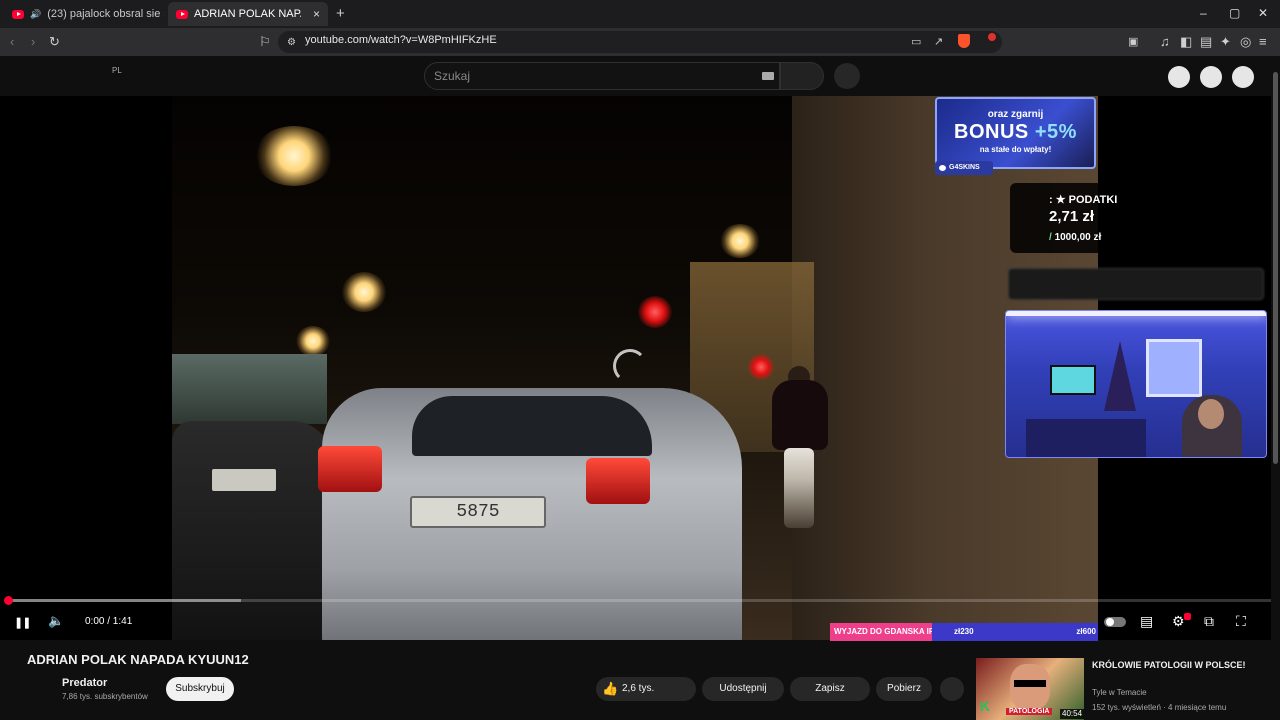 Image resolution: width=1280 pixels, height=720 pixels. I want to click on autoplay-toggle, so click(1115, 622).